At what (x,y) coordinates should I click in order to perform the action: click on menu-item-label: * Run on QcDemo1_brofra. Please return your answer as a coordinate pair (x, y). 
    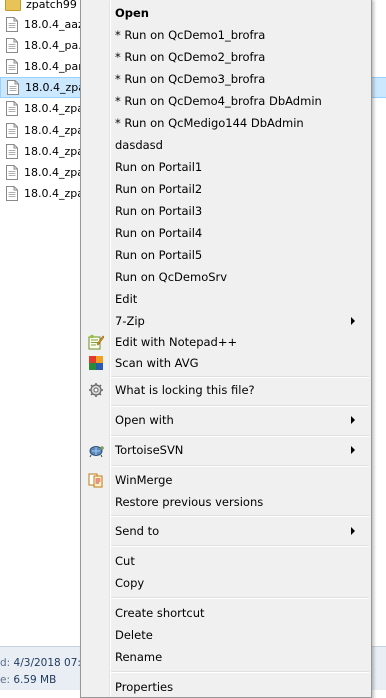
    Looking at the image, I should click on (190, 35).